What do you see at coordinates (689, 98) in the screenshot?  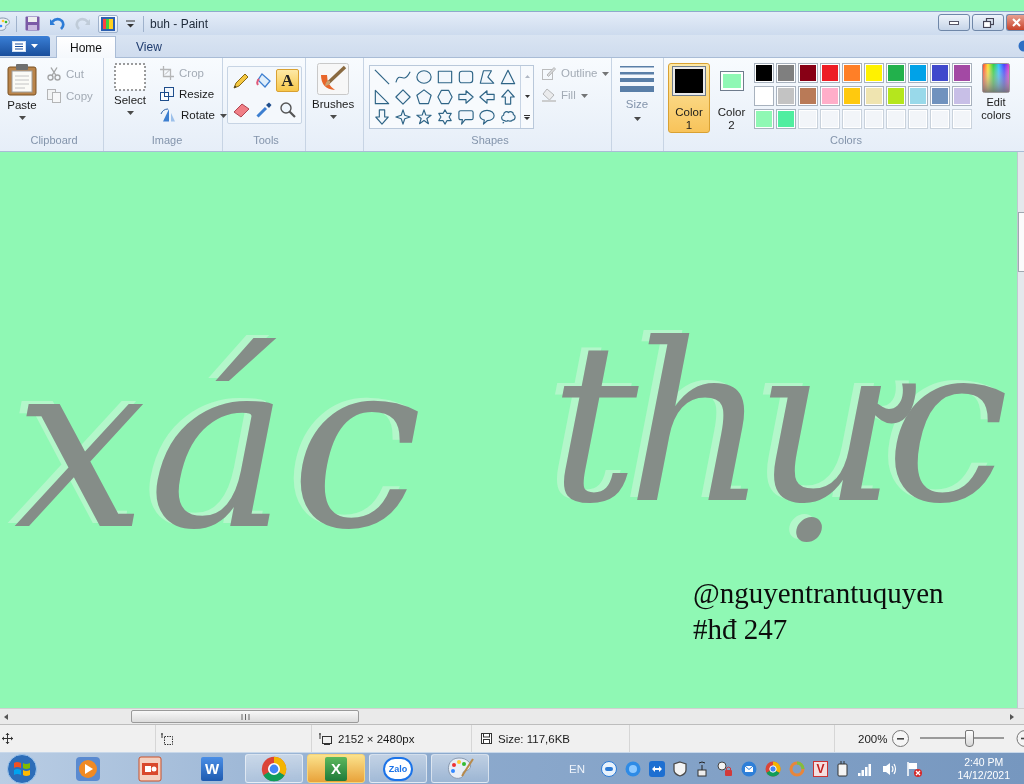 I see `color-selector-button: Color 1` at bounding box center [689, 98].